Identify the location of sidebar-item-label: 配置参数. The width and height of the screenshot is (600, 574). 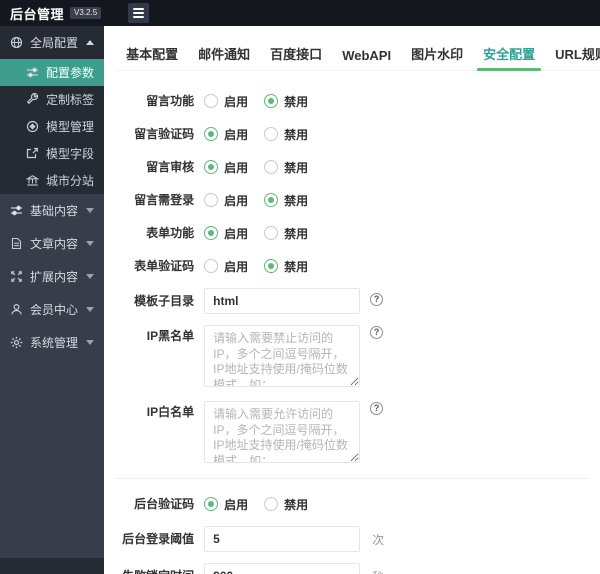
(70, 73).